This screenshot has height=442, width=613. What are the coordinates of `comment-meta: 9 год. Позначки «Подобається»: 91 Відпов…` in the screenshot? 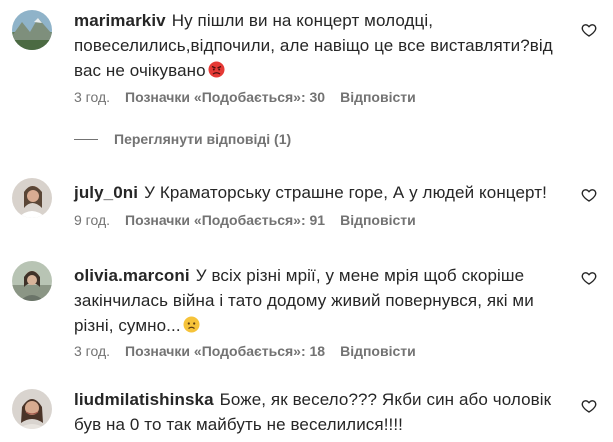 It's located at (252, 220).